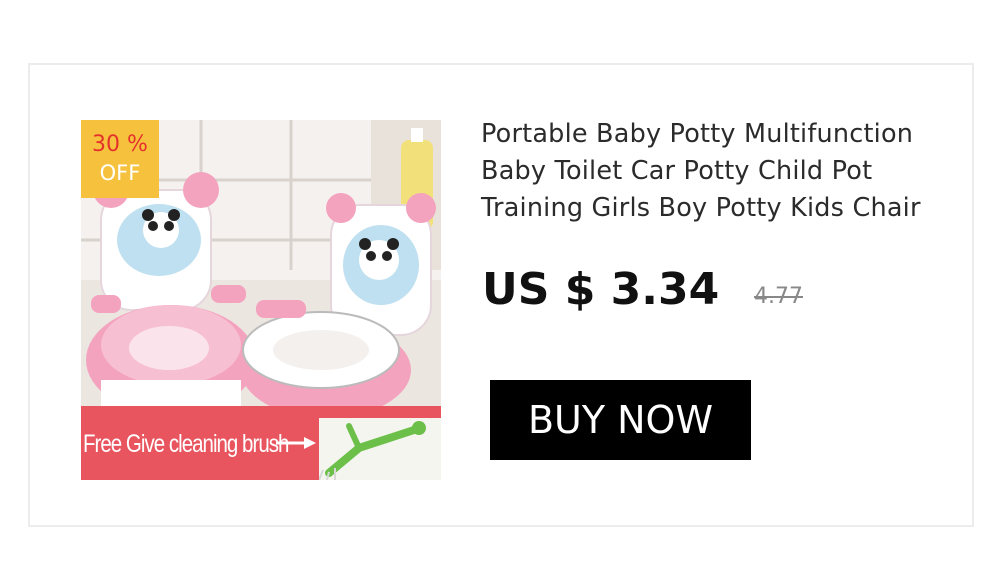 The image size is (1000, 580). Describe the element at coordinates (120, 144) in the screenshot. I see `discount-percent: 30 %` at that location.